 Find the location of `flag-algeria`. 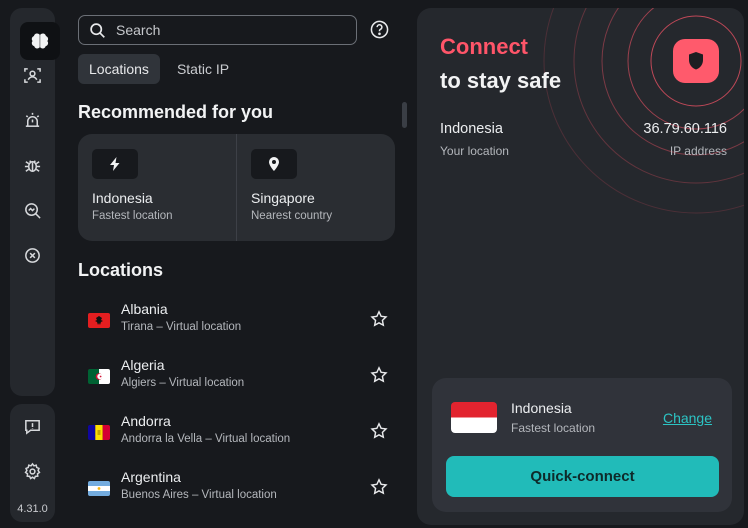

flag-algeria is located at coordinates (99, 376).